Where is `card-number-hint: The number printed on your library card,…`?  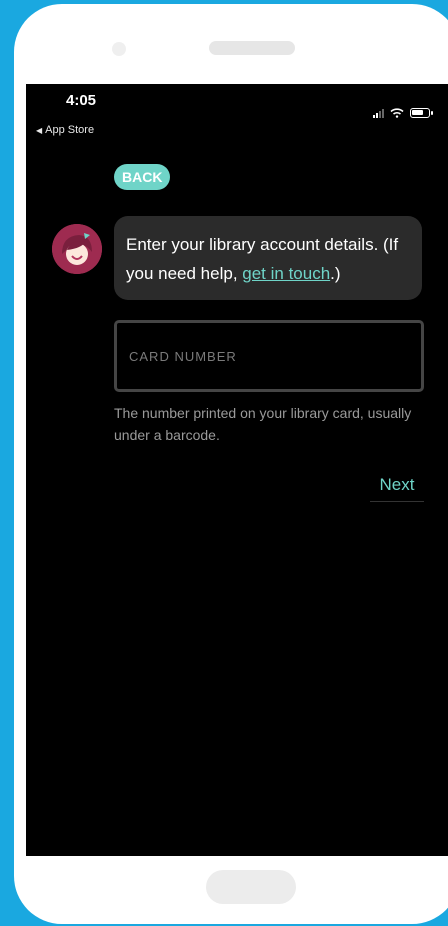 card-number-hint: The number printed on your library card,… is located at coordinates (263, 424).